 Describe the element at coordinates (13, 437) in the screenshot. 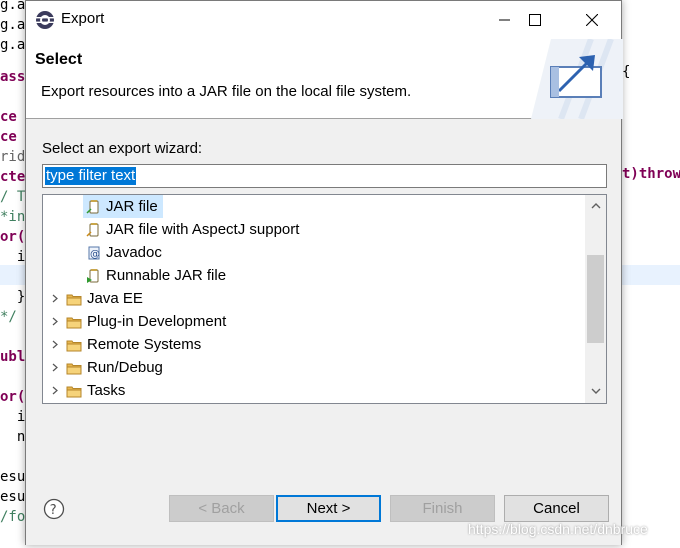

I see `code-fragment: n` at that location.